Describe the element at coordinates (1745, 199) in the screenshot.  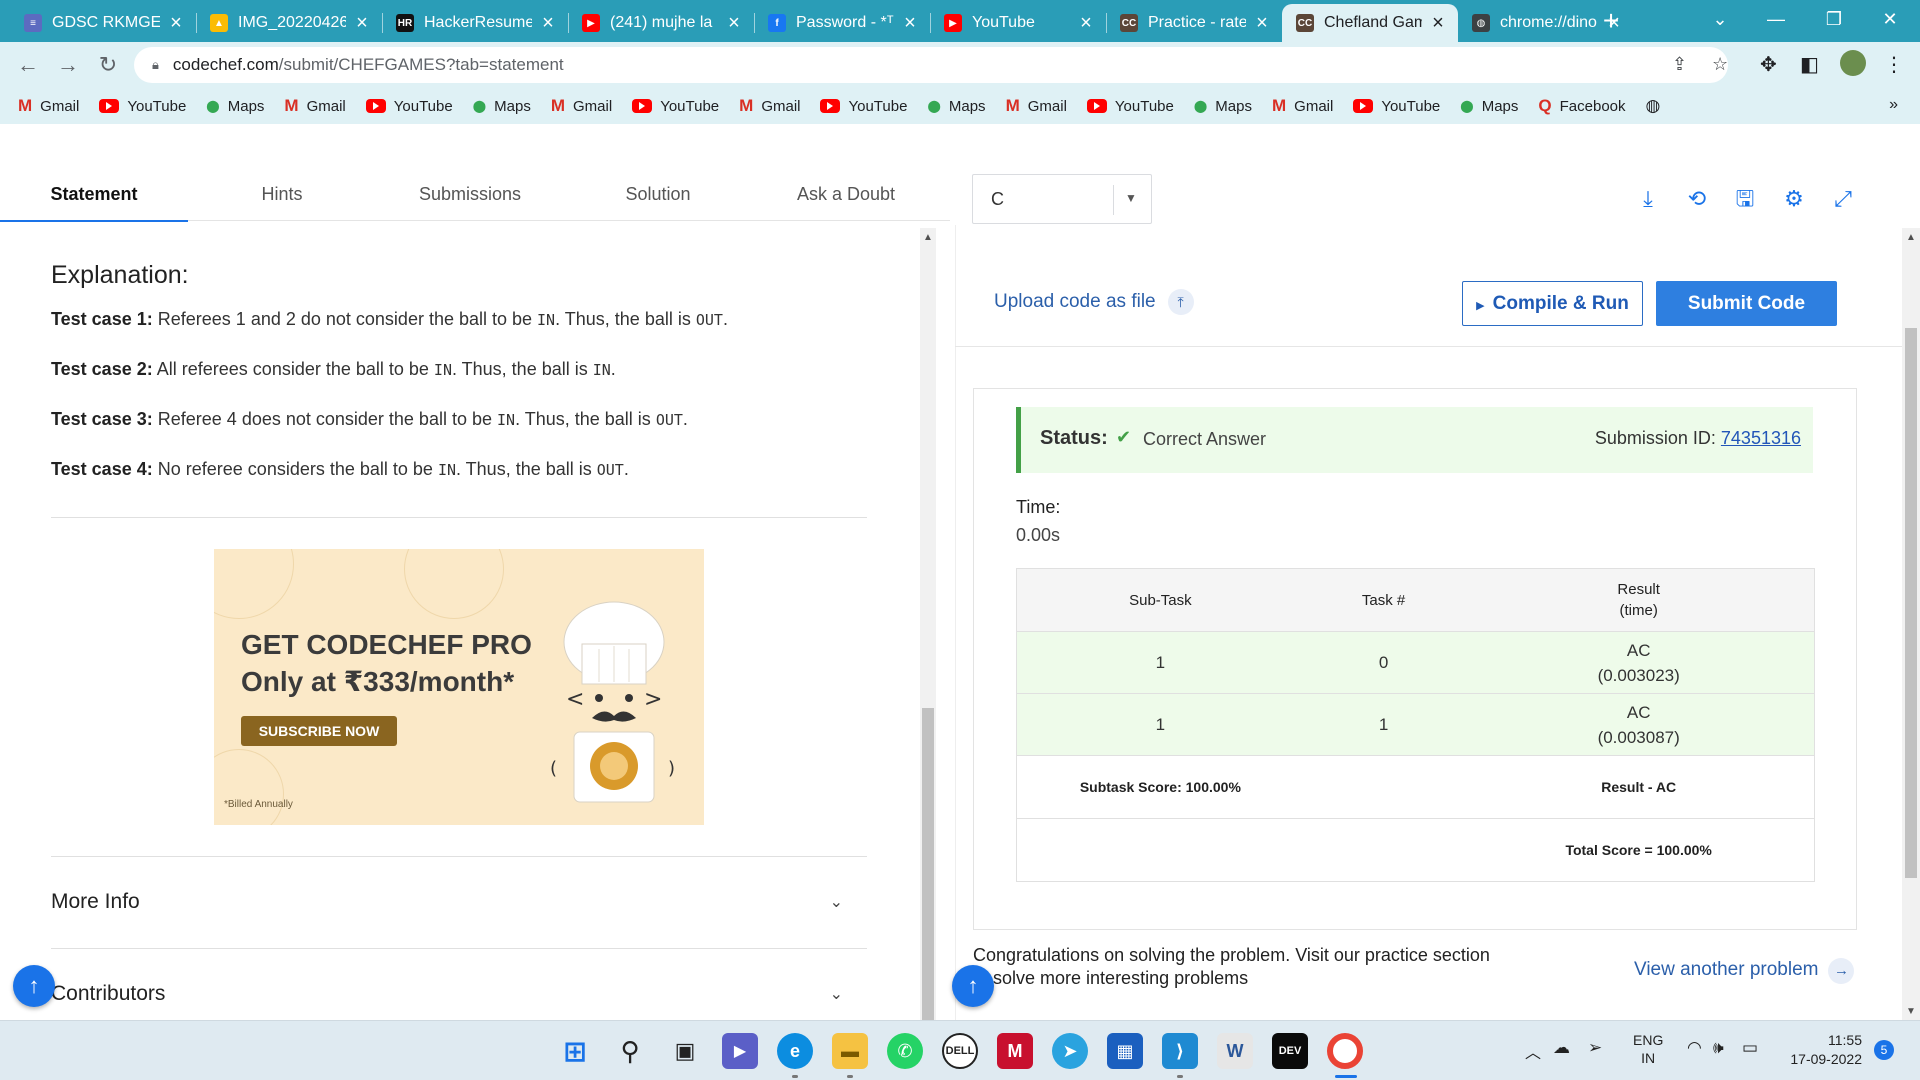
I see `save-icon: 🖫︎` at that location.